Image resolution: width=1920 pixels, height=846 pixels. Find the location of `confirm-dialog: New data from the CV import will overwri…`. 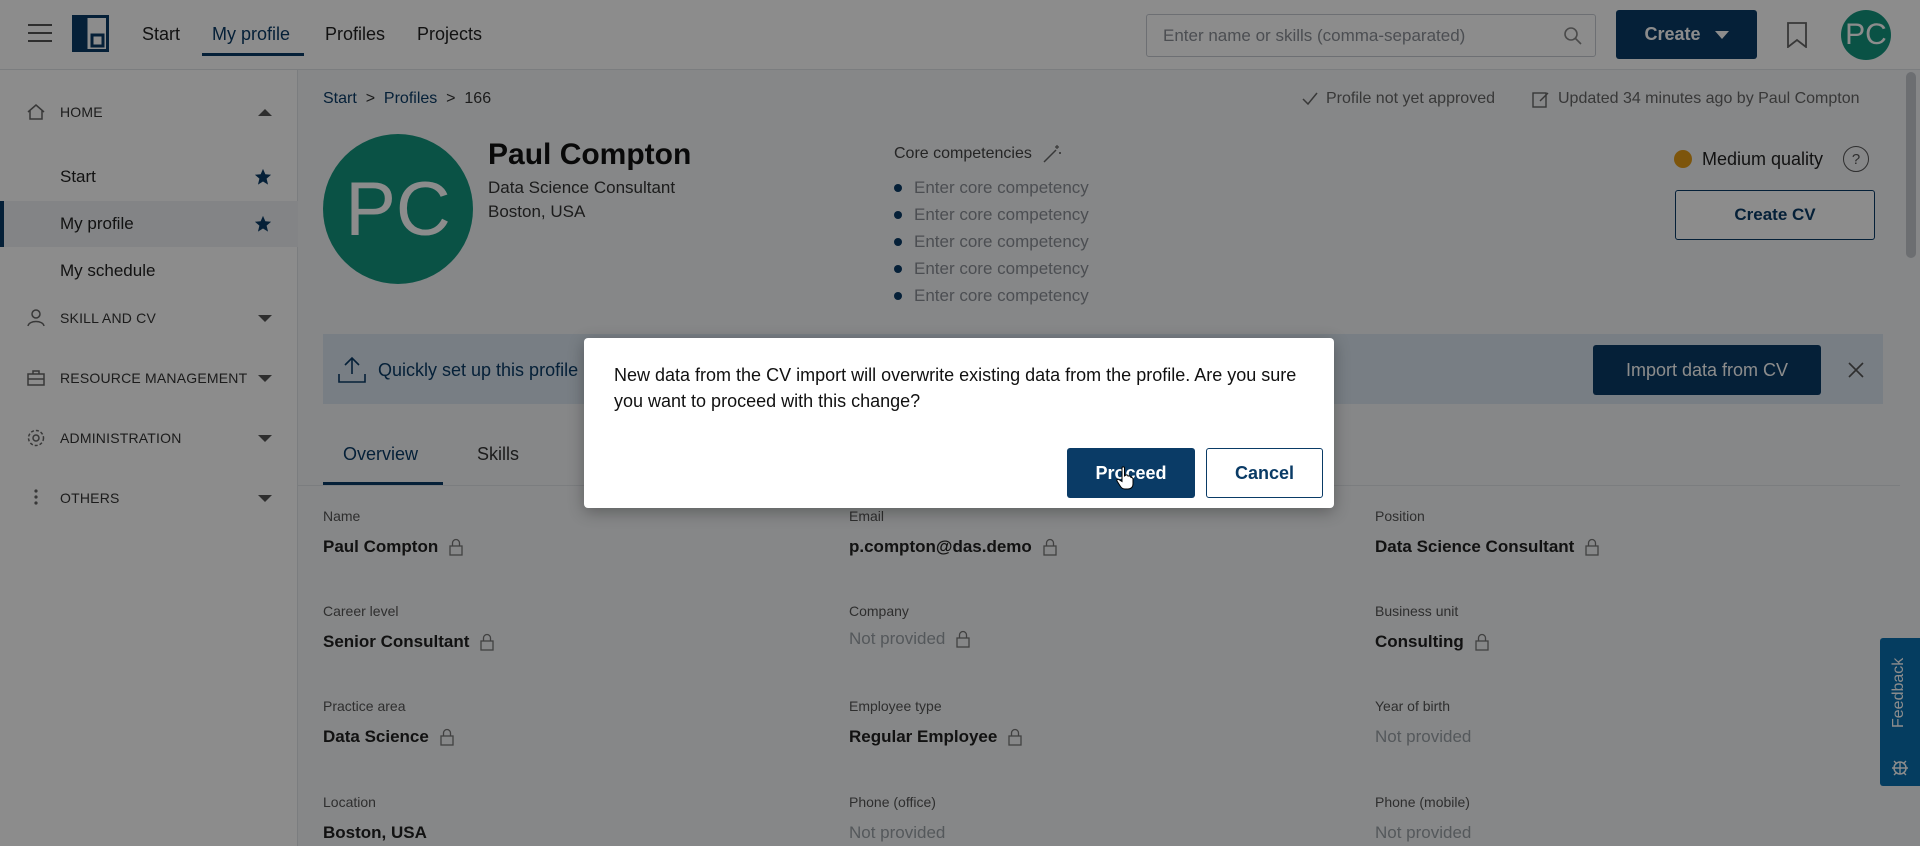

confirm-dialog: New data from the CV import will overwri… is located at coordinates (959, 423).